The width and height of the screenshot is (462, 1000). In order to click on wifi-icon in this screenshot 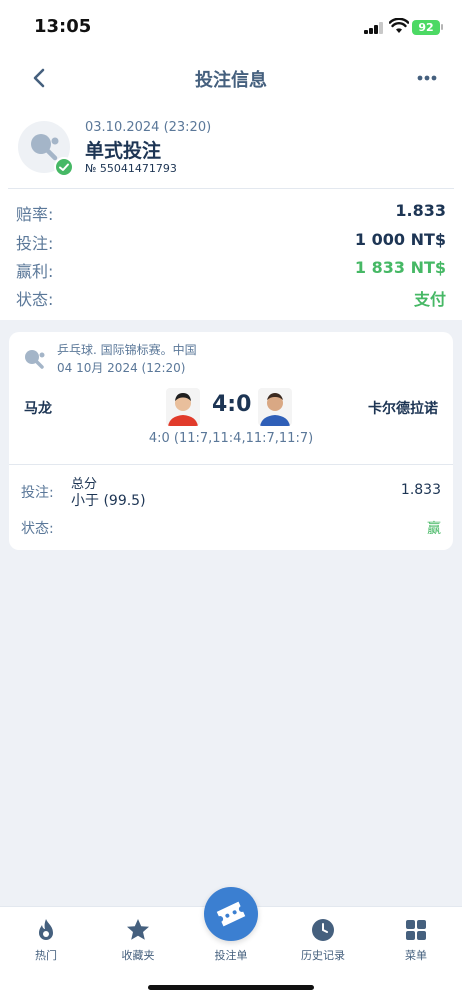, I will do `click(399, 25)`.